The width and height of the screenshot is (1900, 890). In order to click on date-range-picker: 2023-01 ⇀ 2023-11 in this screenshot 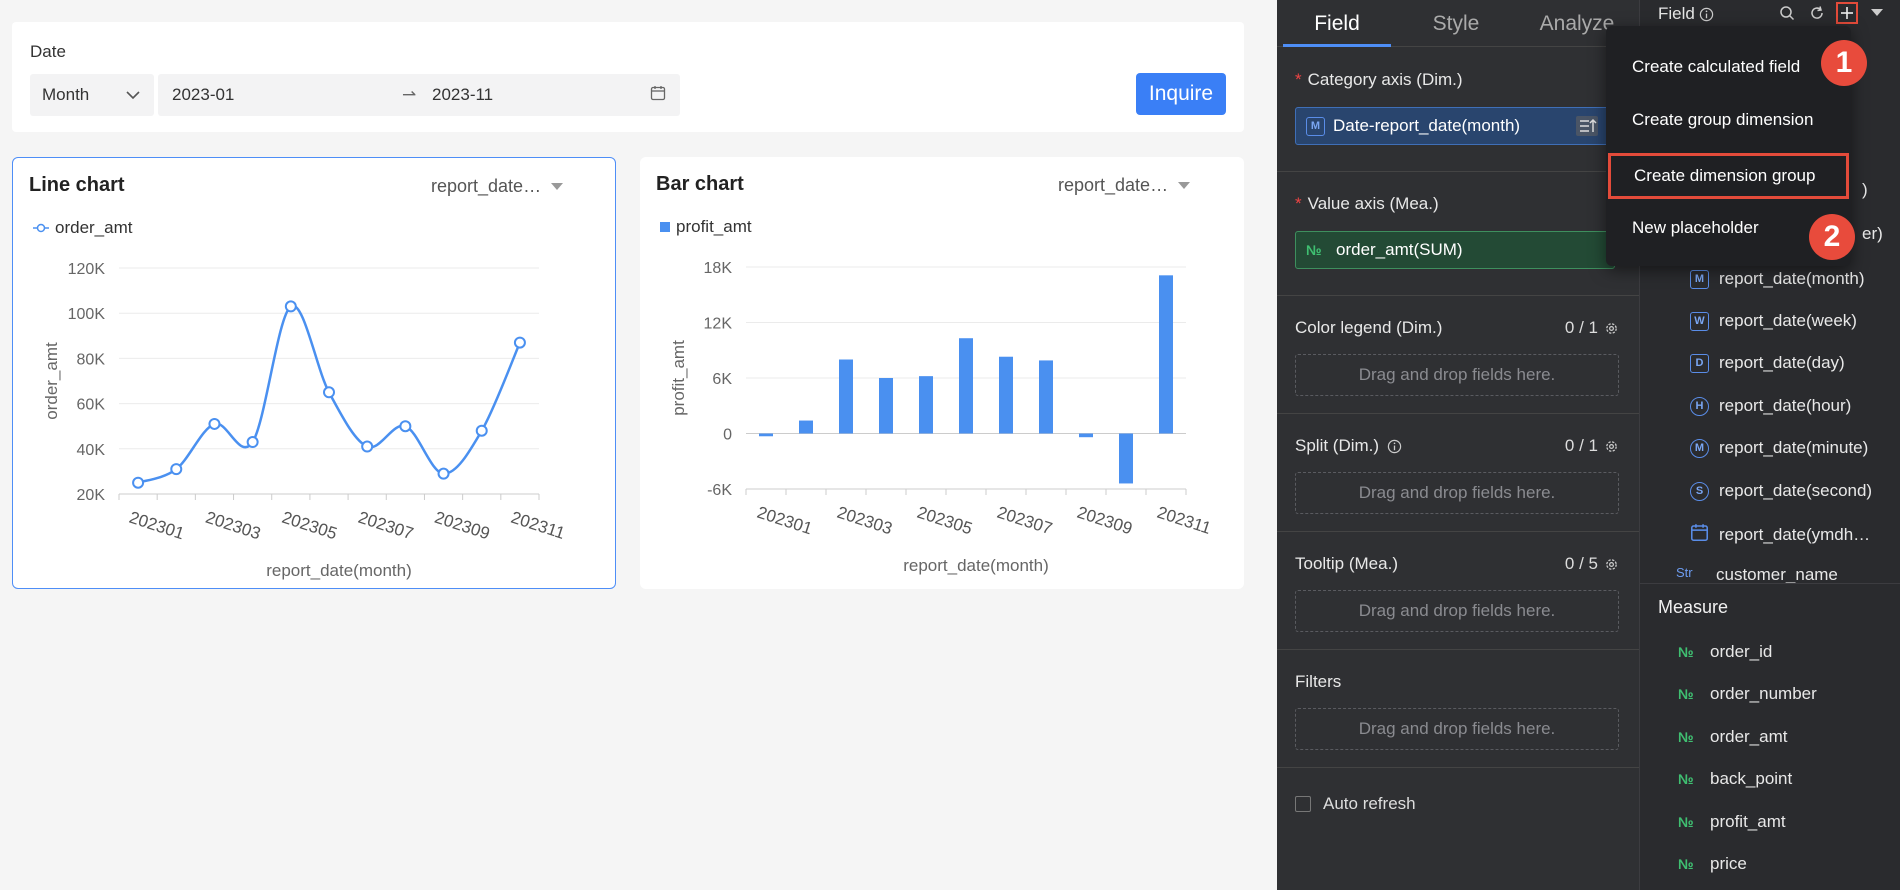, I will do `click(419, 95)`.